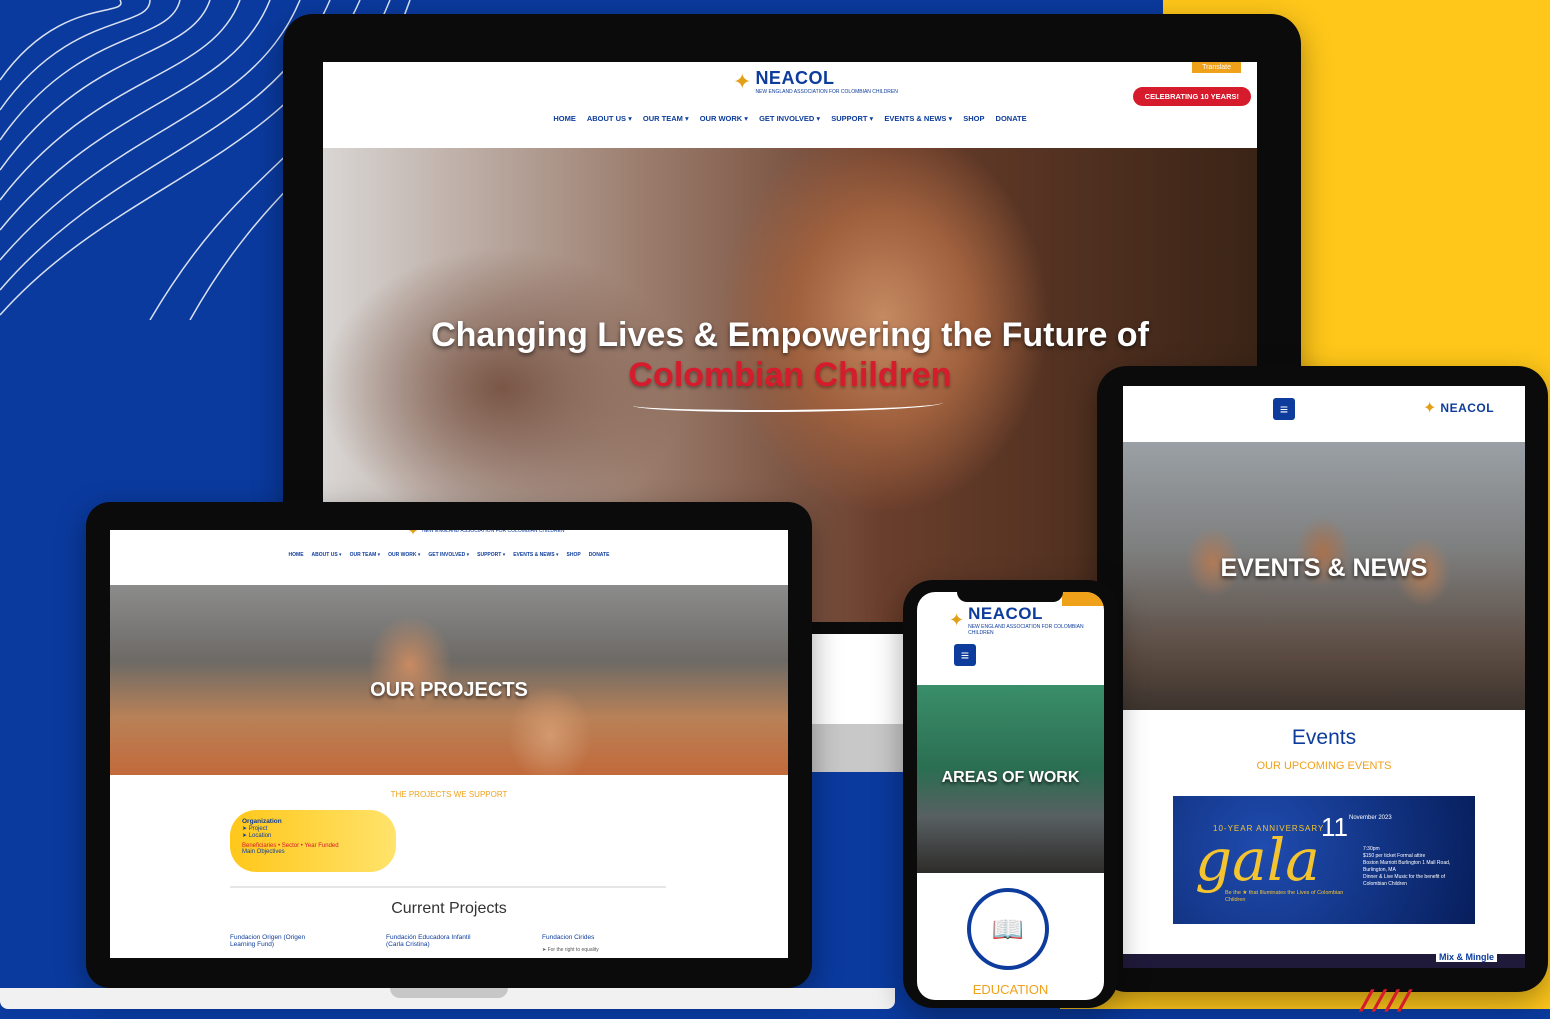 The width and height of the screenshot is (1550, 1019). I want to click on laptop-notch, so click(449, 993).